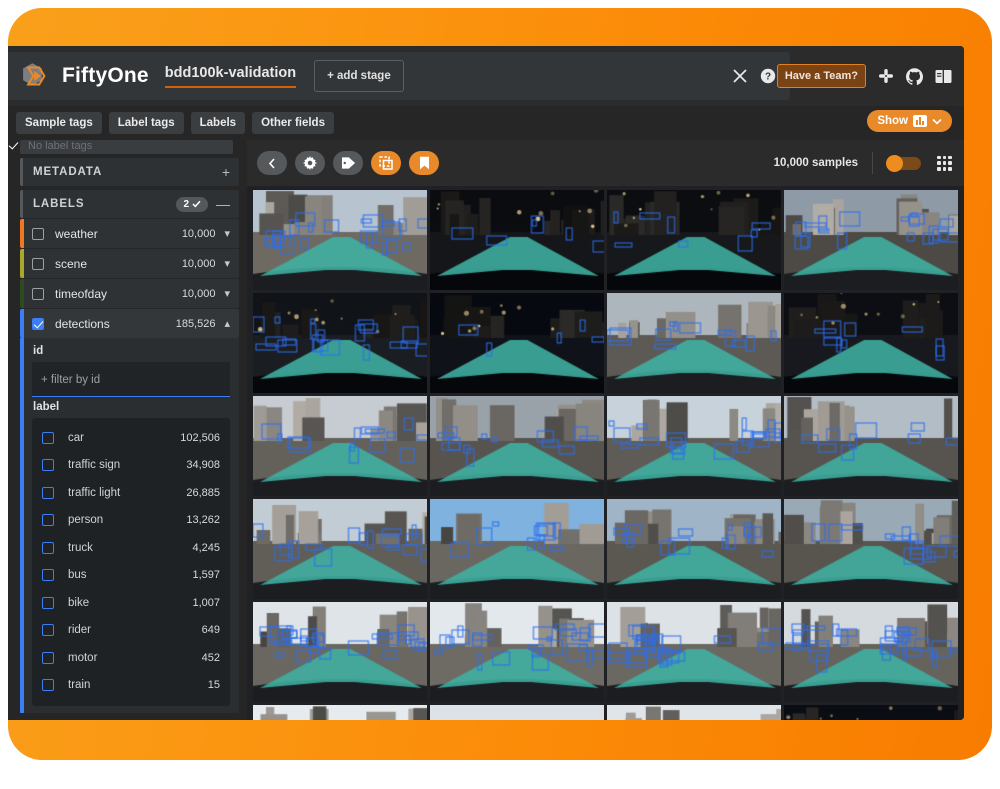  What do you see at coordinates (80, 630) in the screenshot?
I see `class-label: rider` at bounding box center [80, 630].